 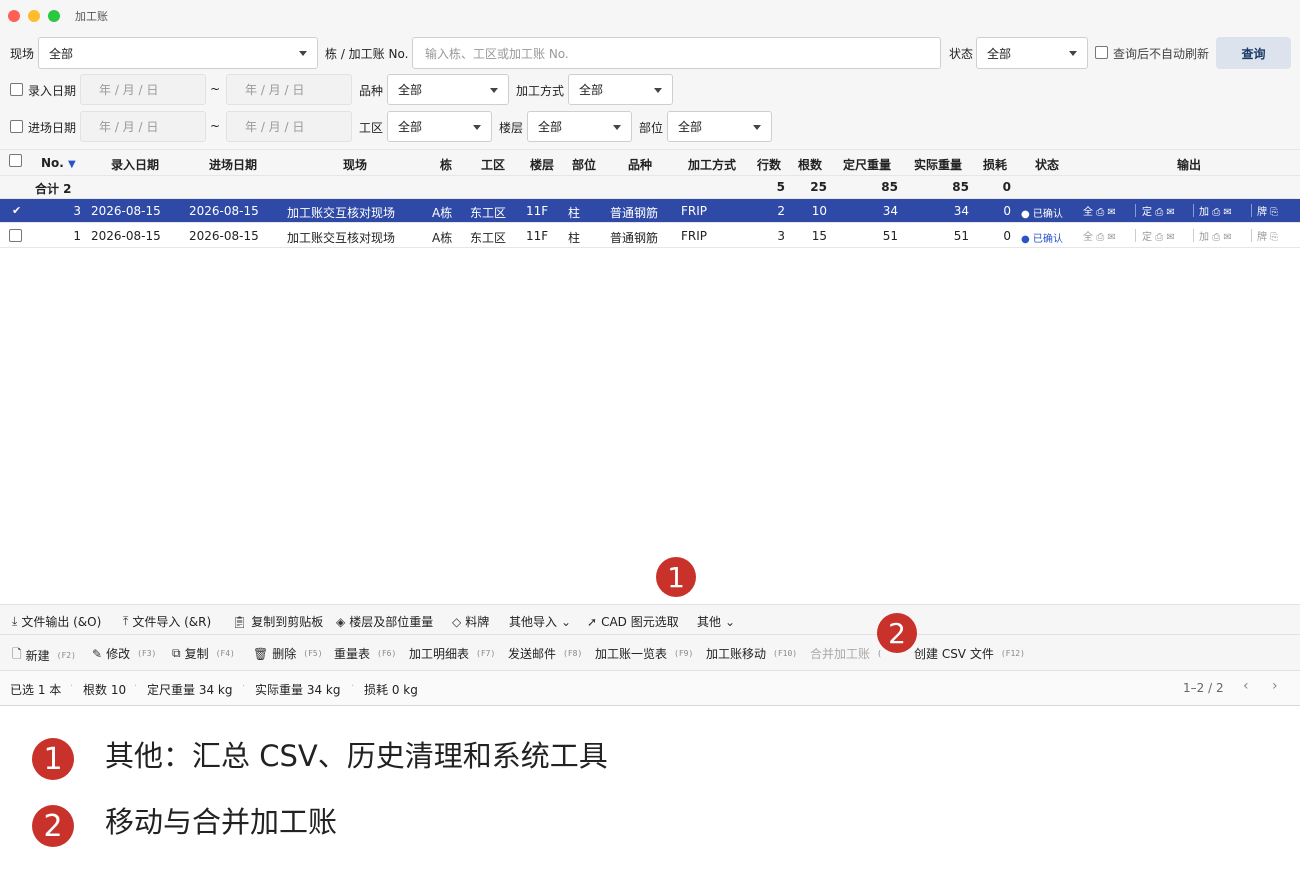 I want to click on other-import-menu: 其他导入 ⌄, so click(x=540, y=621).